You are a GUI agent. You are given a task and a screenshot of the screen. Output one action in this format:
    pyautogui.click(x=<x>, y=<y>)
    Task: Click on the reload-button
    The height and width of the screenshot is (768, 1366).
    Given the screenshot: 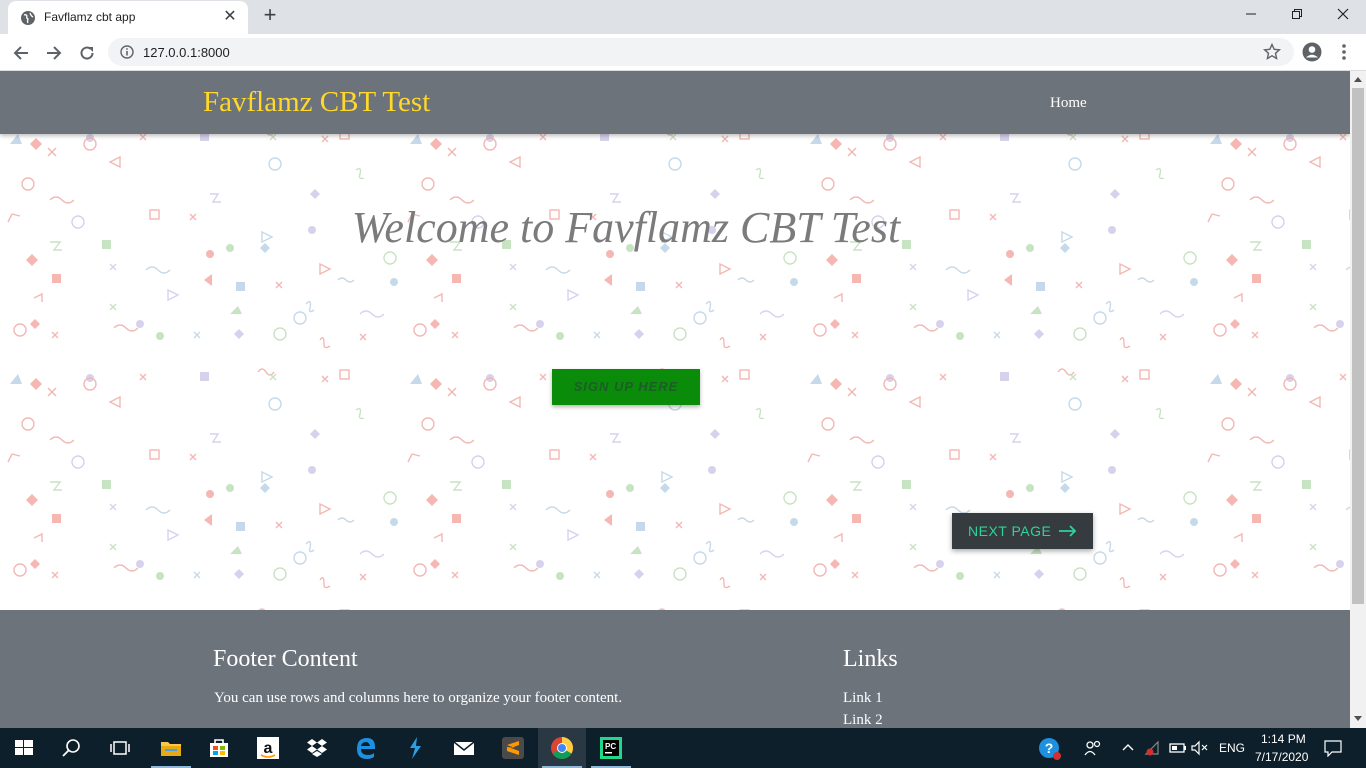 What is the action you would take?
    pyautogui.click(x=87, y=53)
    